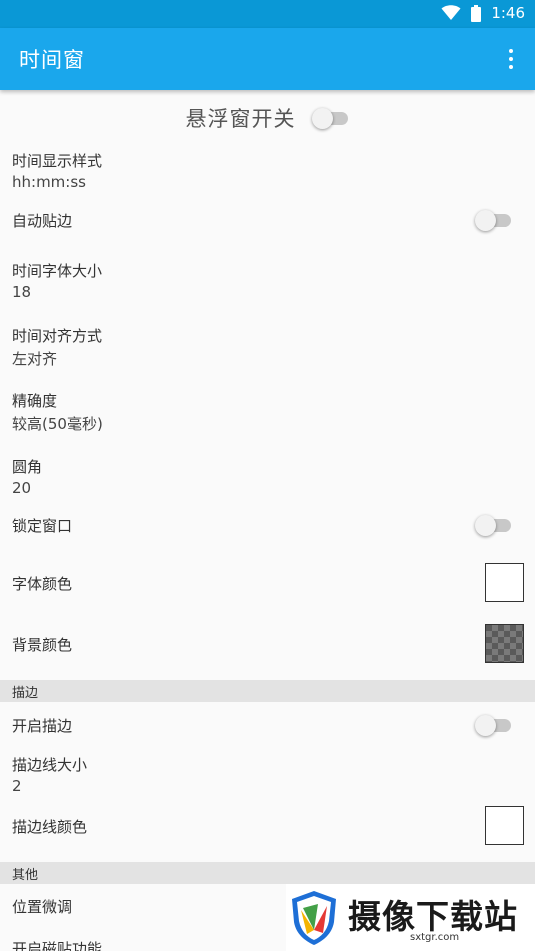 The image size is (535, 951). I want to click on app-bar: 时间窗, so click(267, 59).